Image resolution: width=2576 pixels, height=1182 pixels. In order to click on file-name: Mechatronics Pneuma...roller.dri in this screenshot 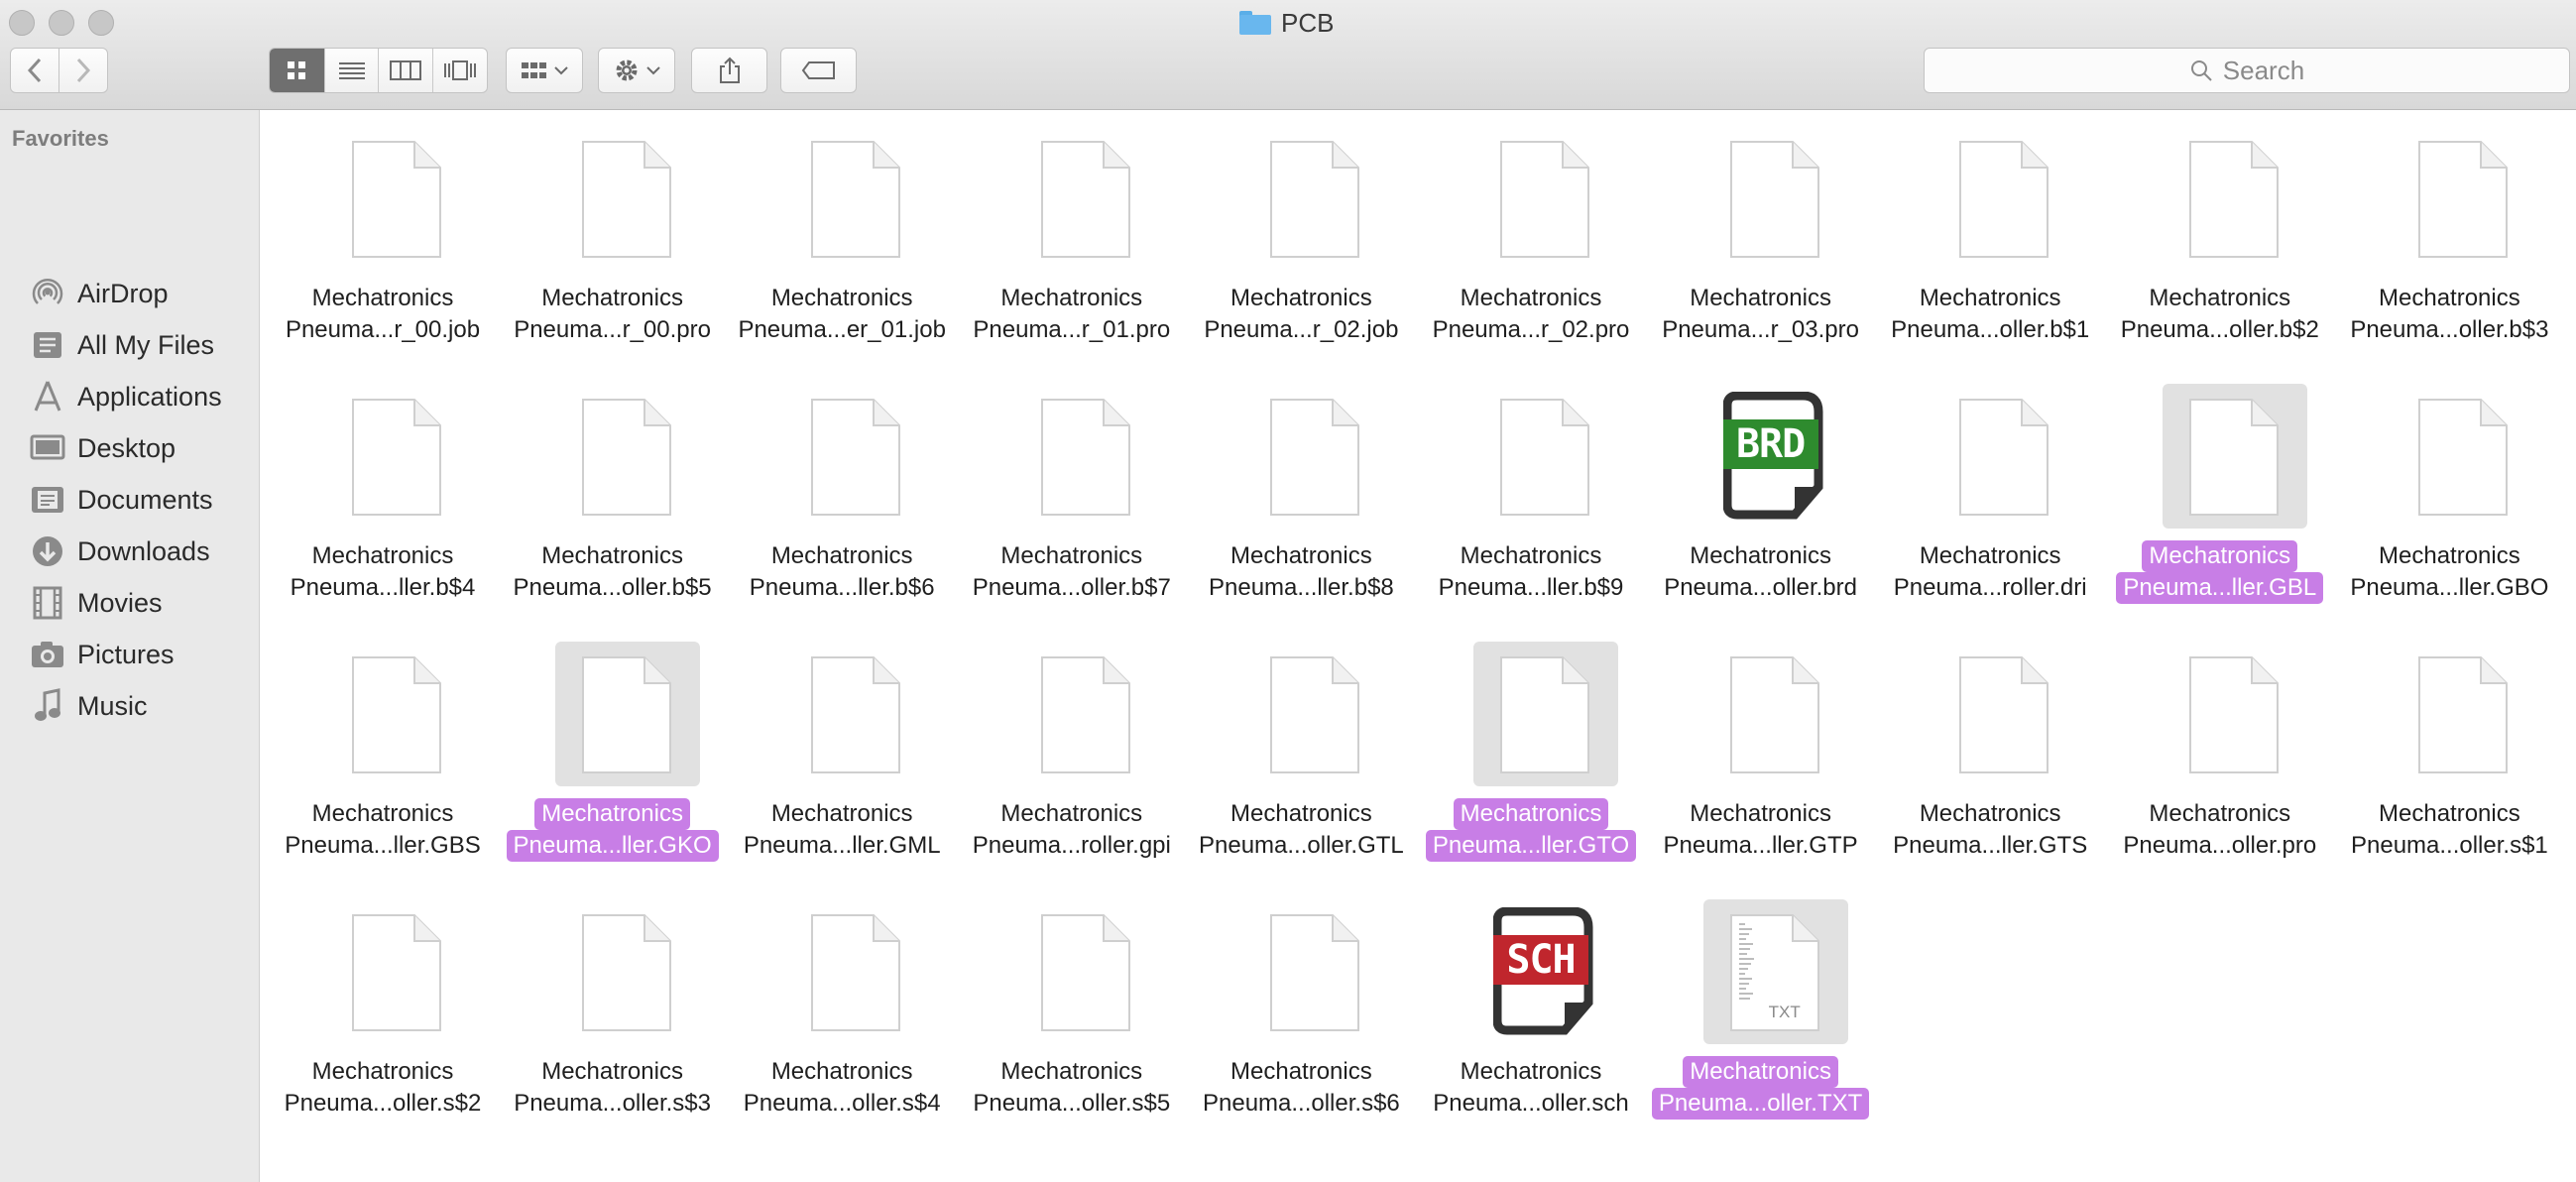, I will do `click(1990, 572)`.